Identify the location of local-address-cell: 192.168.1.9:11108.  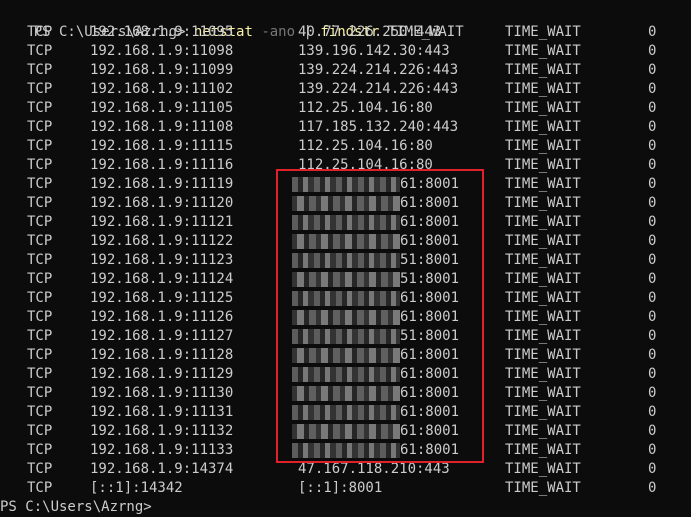
(162, 127).